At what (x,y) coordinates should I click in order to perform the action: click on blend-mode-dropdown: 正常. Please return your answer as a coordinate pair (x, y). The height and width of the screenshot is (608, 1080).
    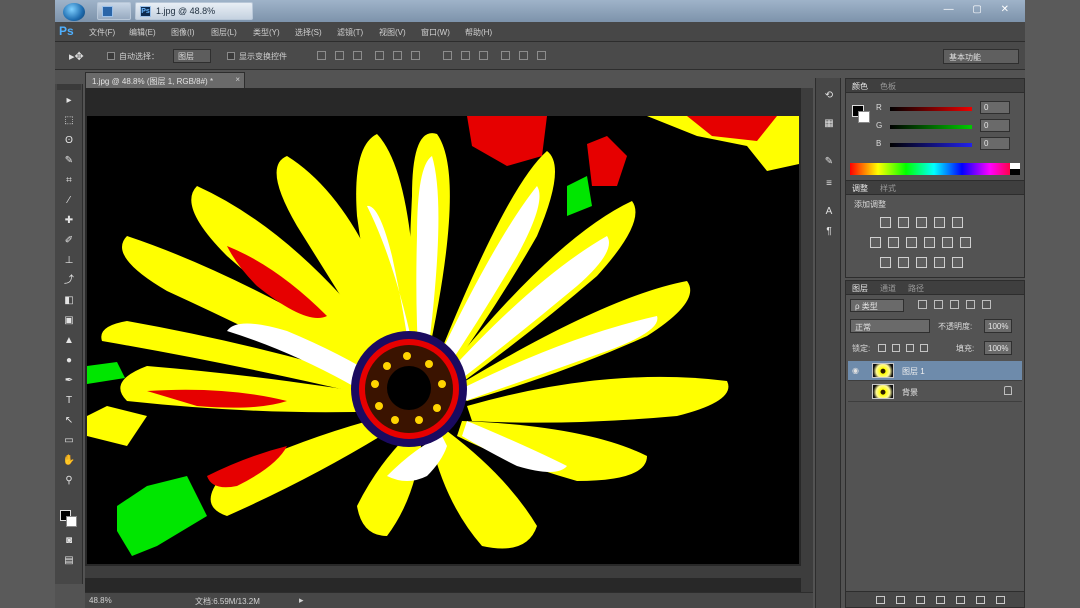
    Looking at the image, I should click on (890, 326).